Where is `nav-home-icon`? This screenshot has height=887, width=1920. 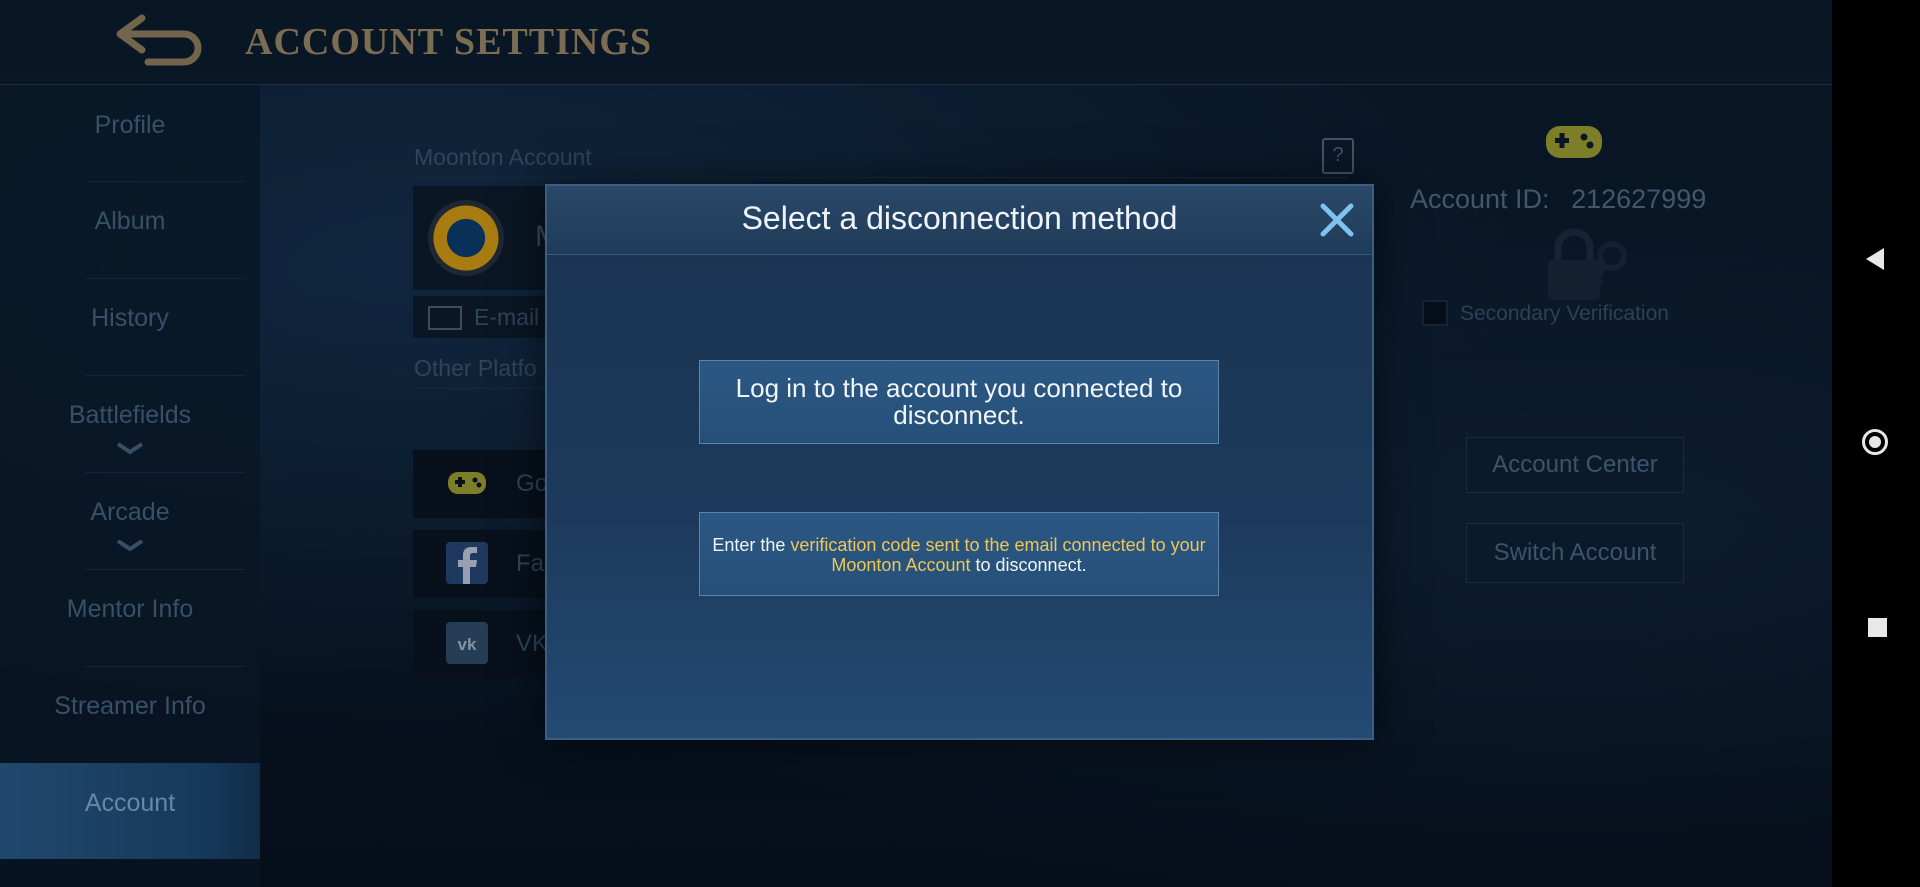
nav-home-icon is located at coordinates (1875, 442).